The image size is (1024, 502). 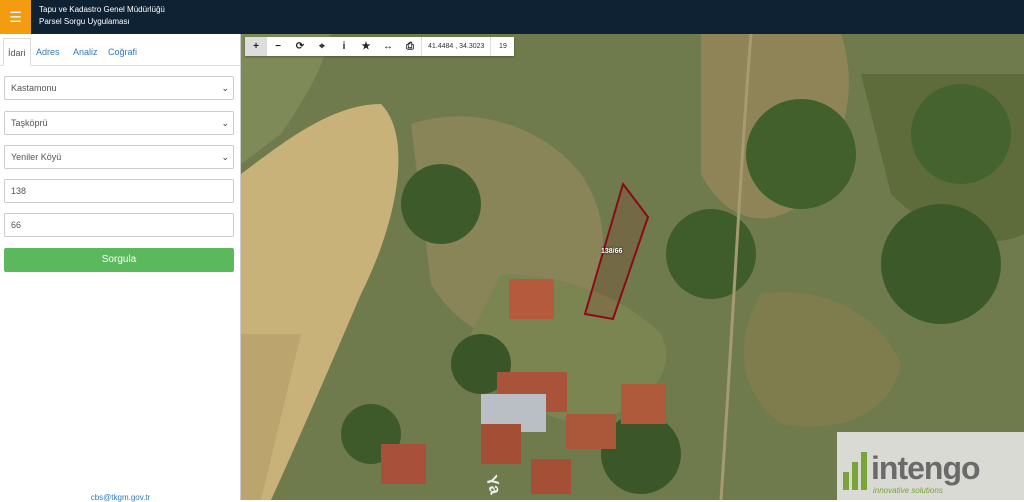 What do you see at coordinates (612, 251) in the screenshot?
I see `parcel-label: 138/66` at bounding box center [612, 251].